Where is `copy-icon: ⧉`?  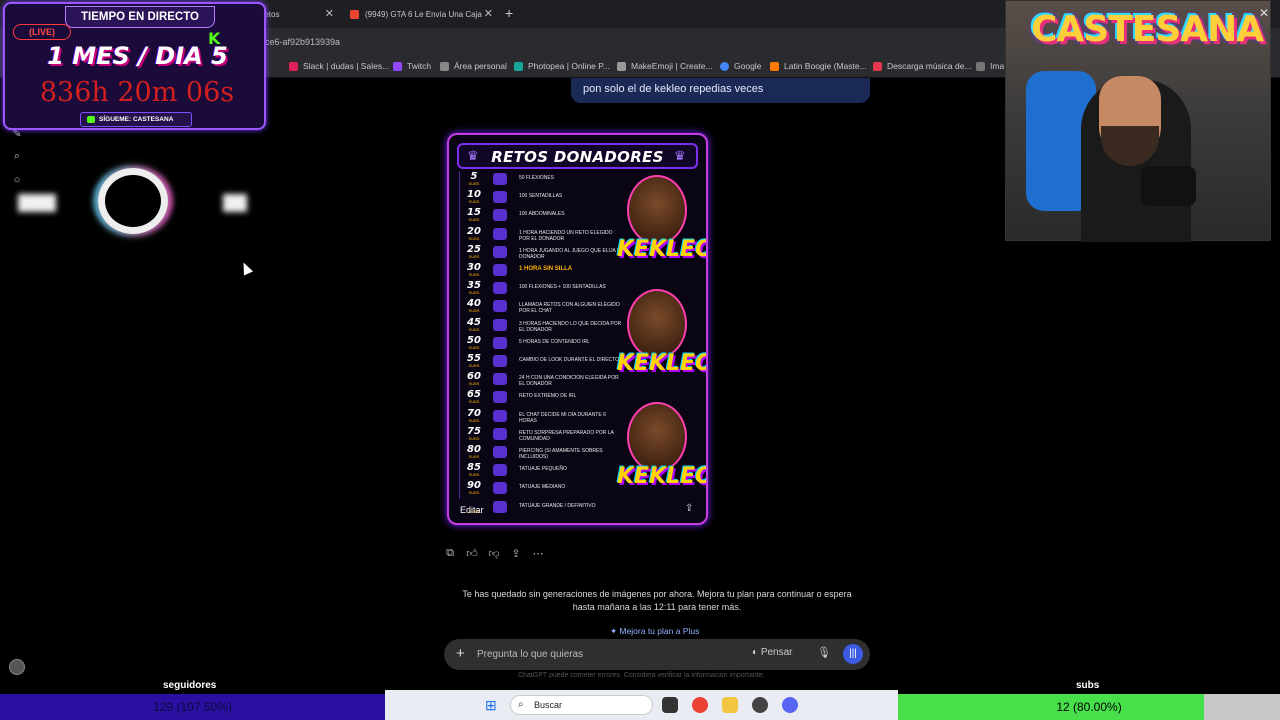 copy-icon: ⧉ is located at coordinates (450, 553).